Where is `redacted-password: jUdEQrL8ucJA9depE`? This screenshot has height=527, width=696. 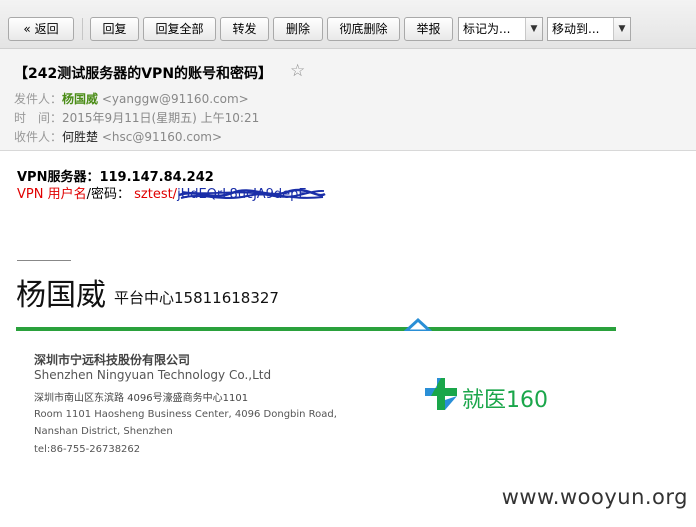 redacted-password: jUdEQrL8ucJA9depE is located at coordinates (252, 194).